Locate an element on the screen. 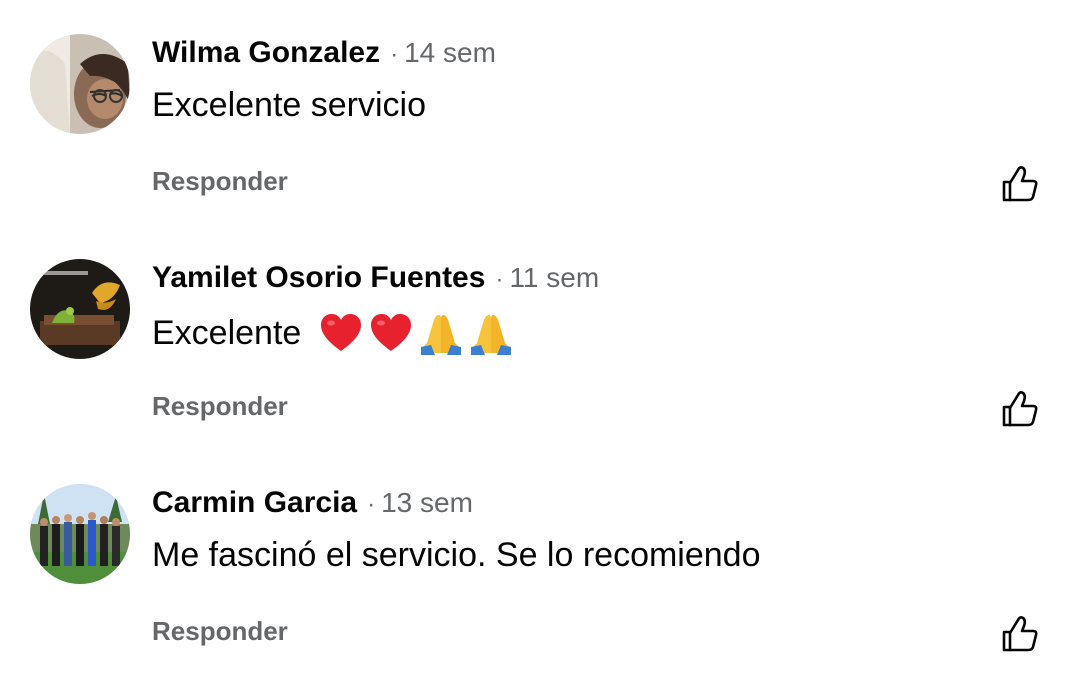  comment-text: Excelente servicio is located at coordinates (289, 105).